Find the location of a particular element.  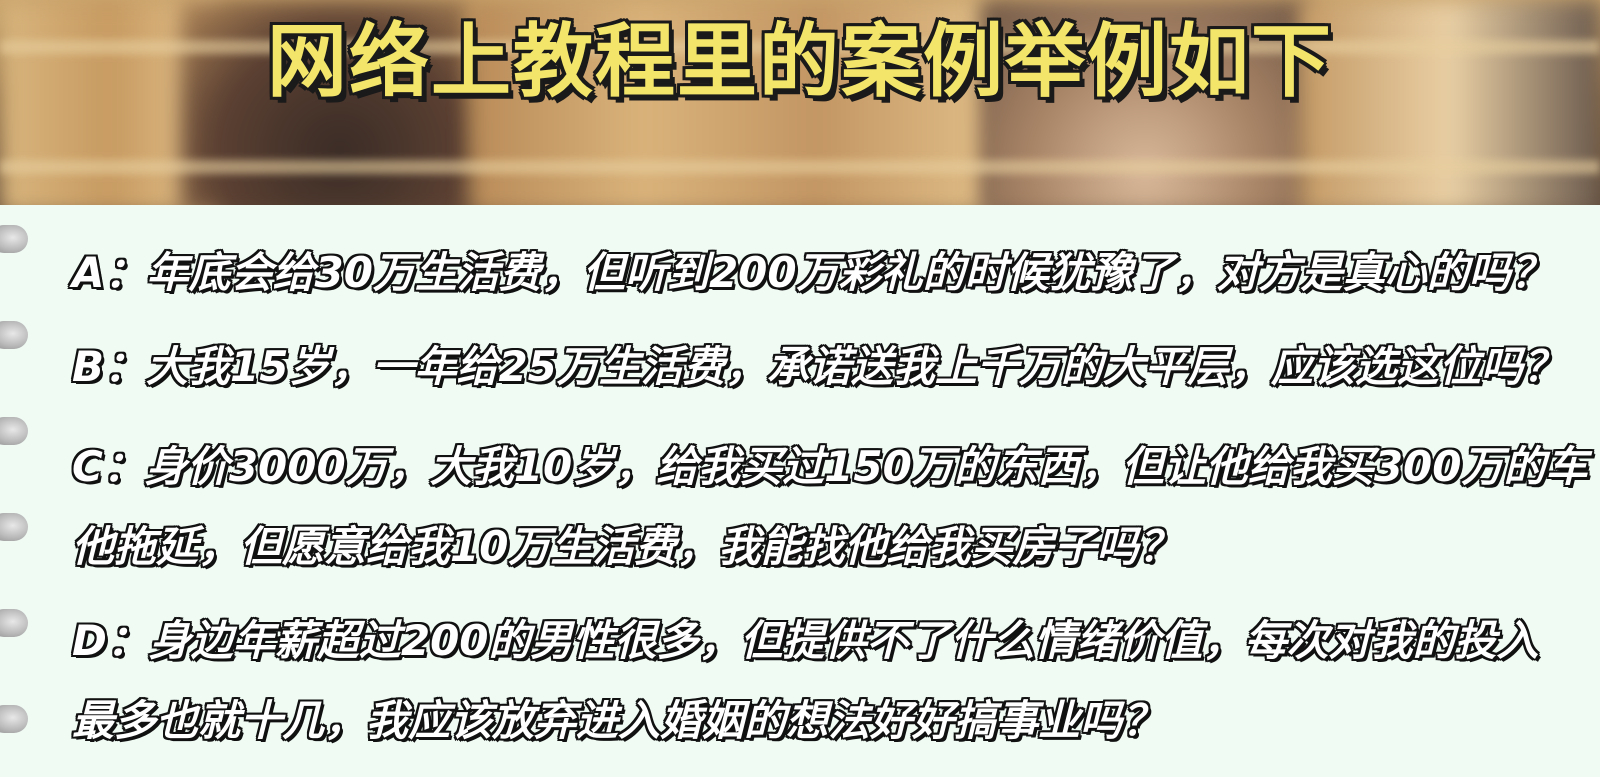

question-a-line-1: A：年底会给30万生活费，但听到200万彩礼的时候犹豫了，对方是真心的吗？ is located at coordinates (812, 272).